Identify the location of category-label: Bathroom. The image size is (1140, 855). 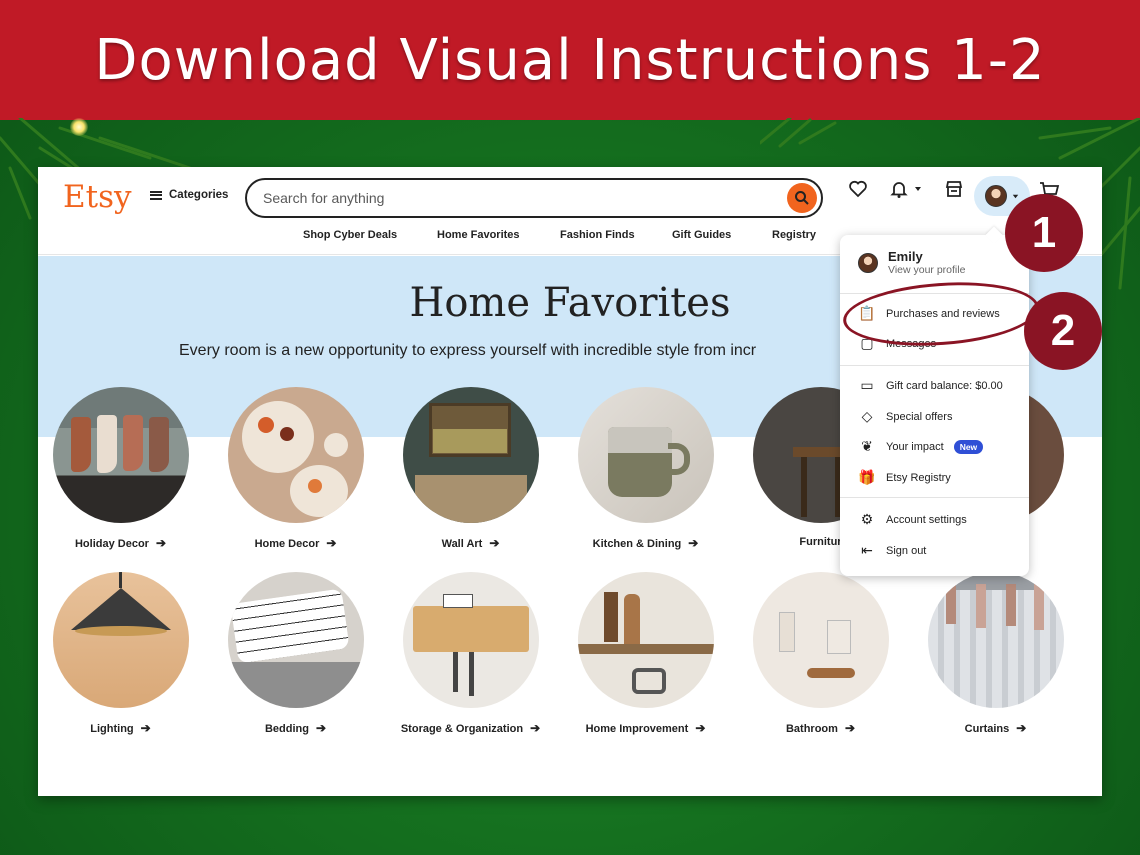
(811, 729).